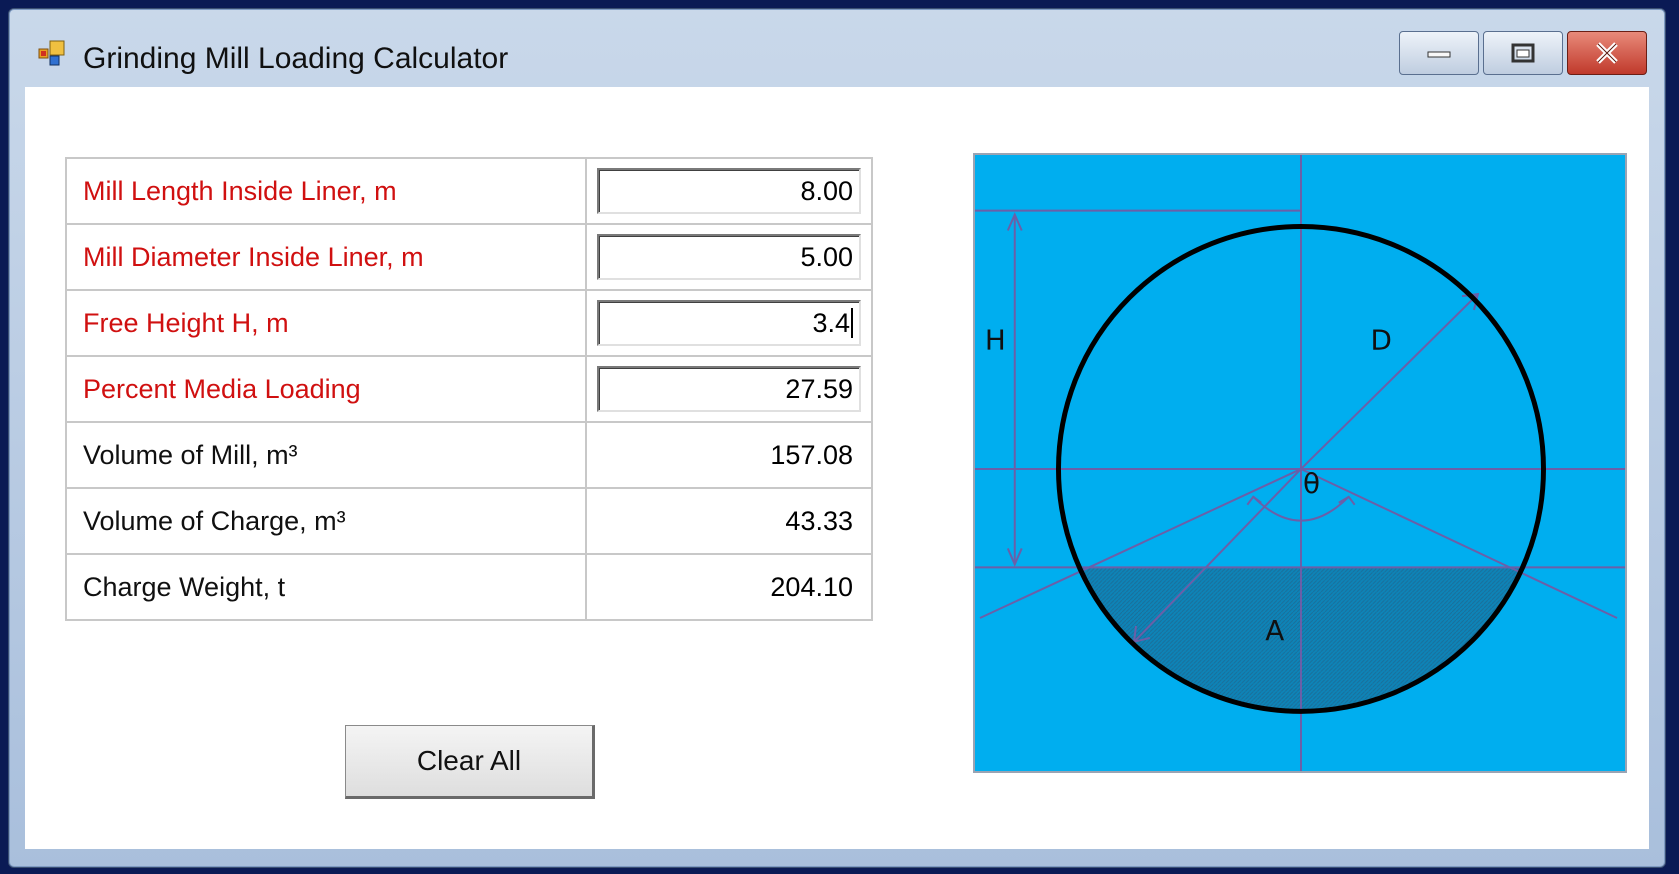 The height and width of the screenshot is (874, 1679). What do you see at coordinates (1274, 630) in the screenshot?
I see `area-label: A` at bounding box center [1274, 630].